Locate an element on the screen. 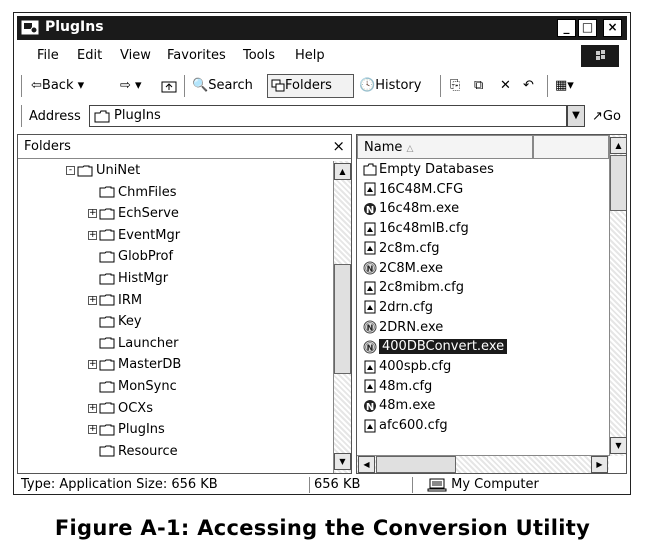 The width and height of the screenshot is (645, 557). file-row: N 16c48m.exe is located at coordinates (411, 210).